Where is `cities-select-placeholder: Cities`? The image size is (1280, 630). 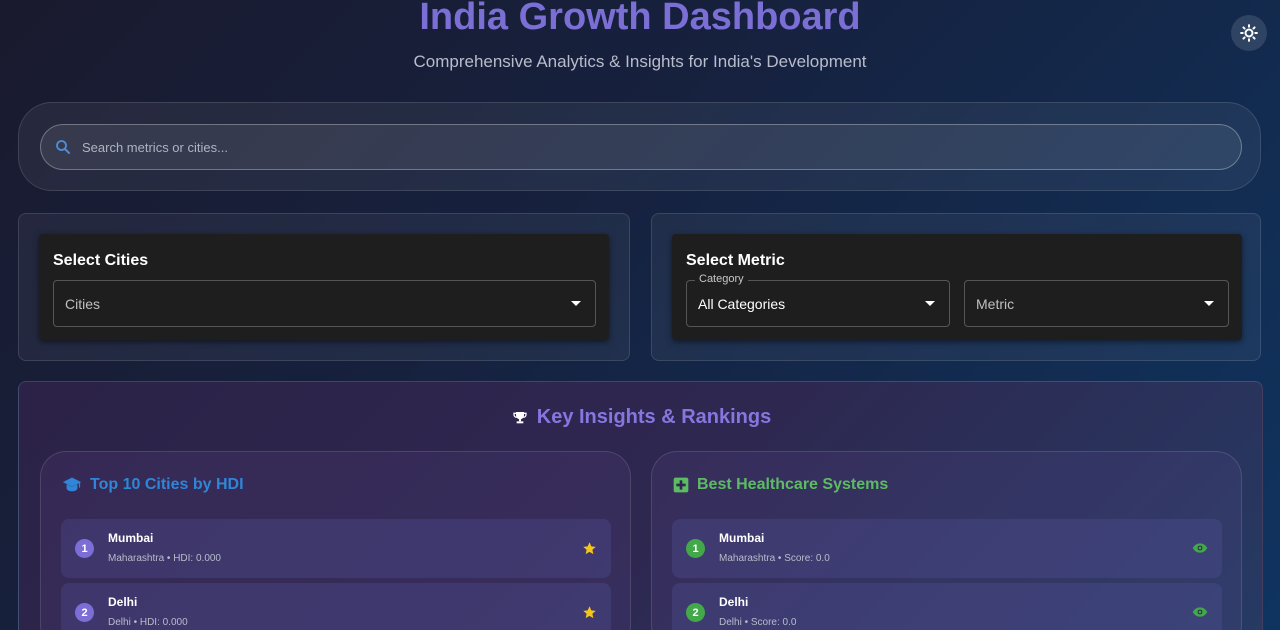
cities-select-placeholder: Cities is located at coordinates (83, 303).